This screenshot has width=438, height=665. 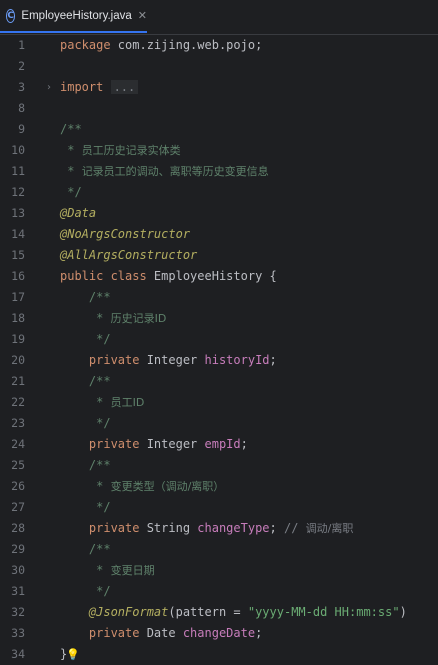 I want to click on code-line: 13 @Data, so click(x=219, y=213).